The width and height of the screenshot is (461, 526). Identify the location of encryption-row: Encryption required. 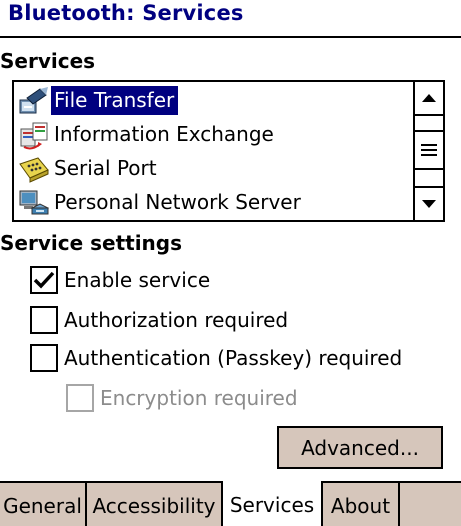
(182, 398).